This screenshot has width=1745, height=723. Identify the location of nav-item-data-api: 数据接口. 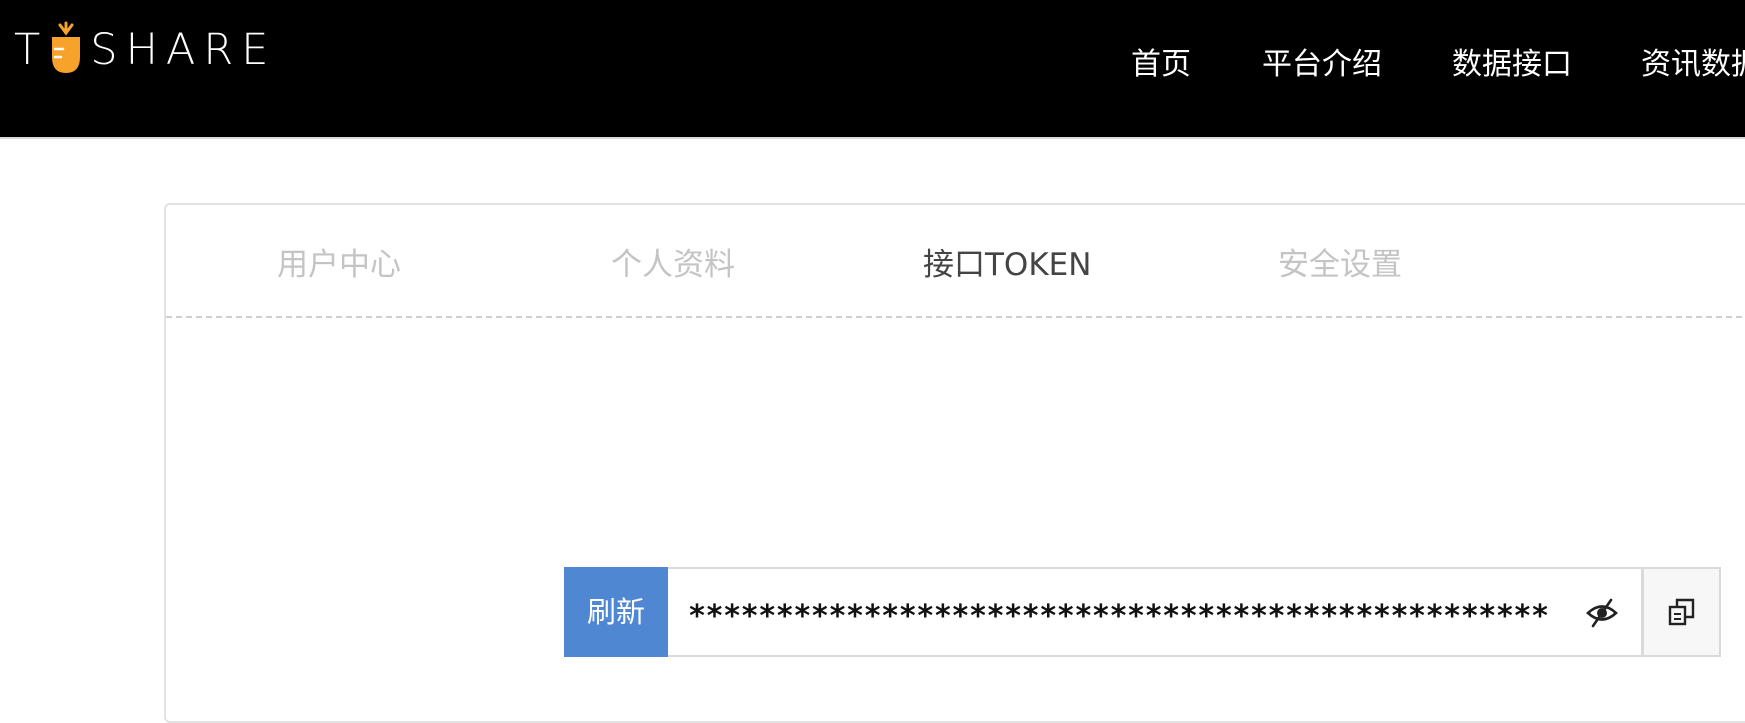
(1512, 65).